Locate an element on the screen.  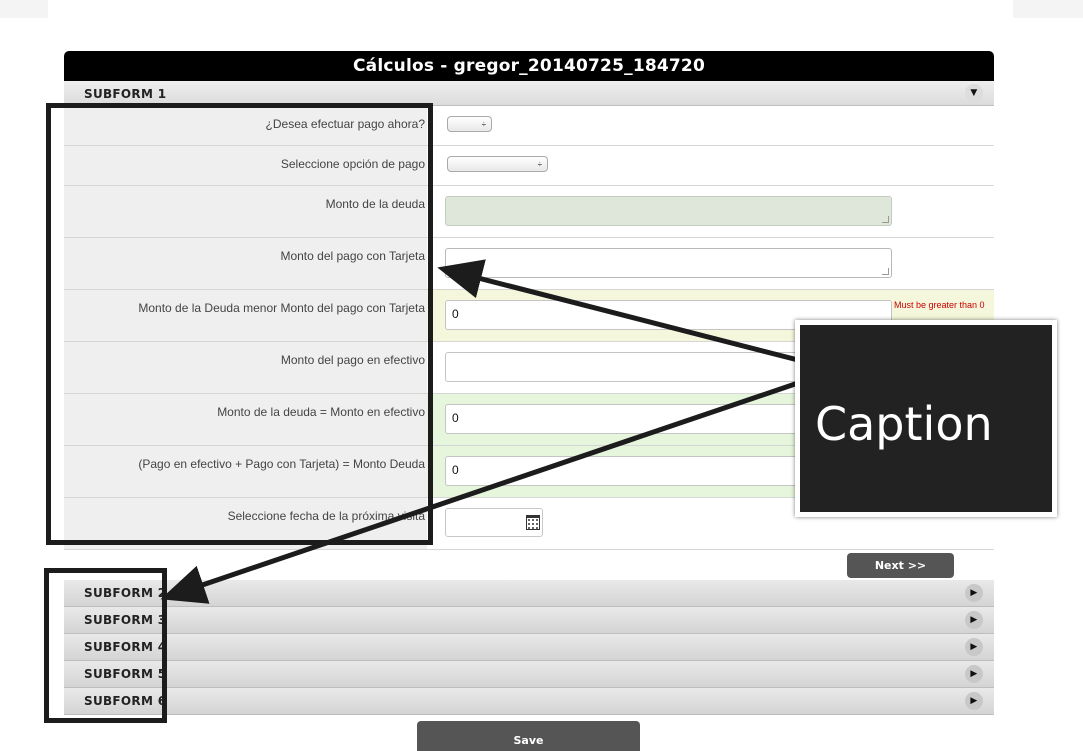
caption-box: Caption is located at coordinates (926, 418).